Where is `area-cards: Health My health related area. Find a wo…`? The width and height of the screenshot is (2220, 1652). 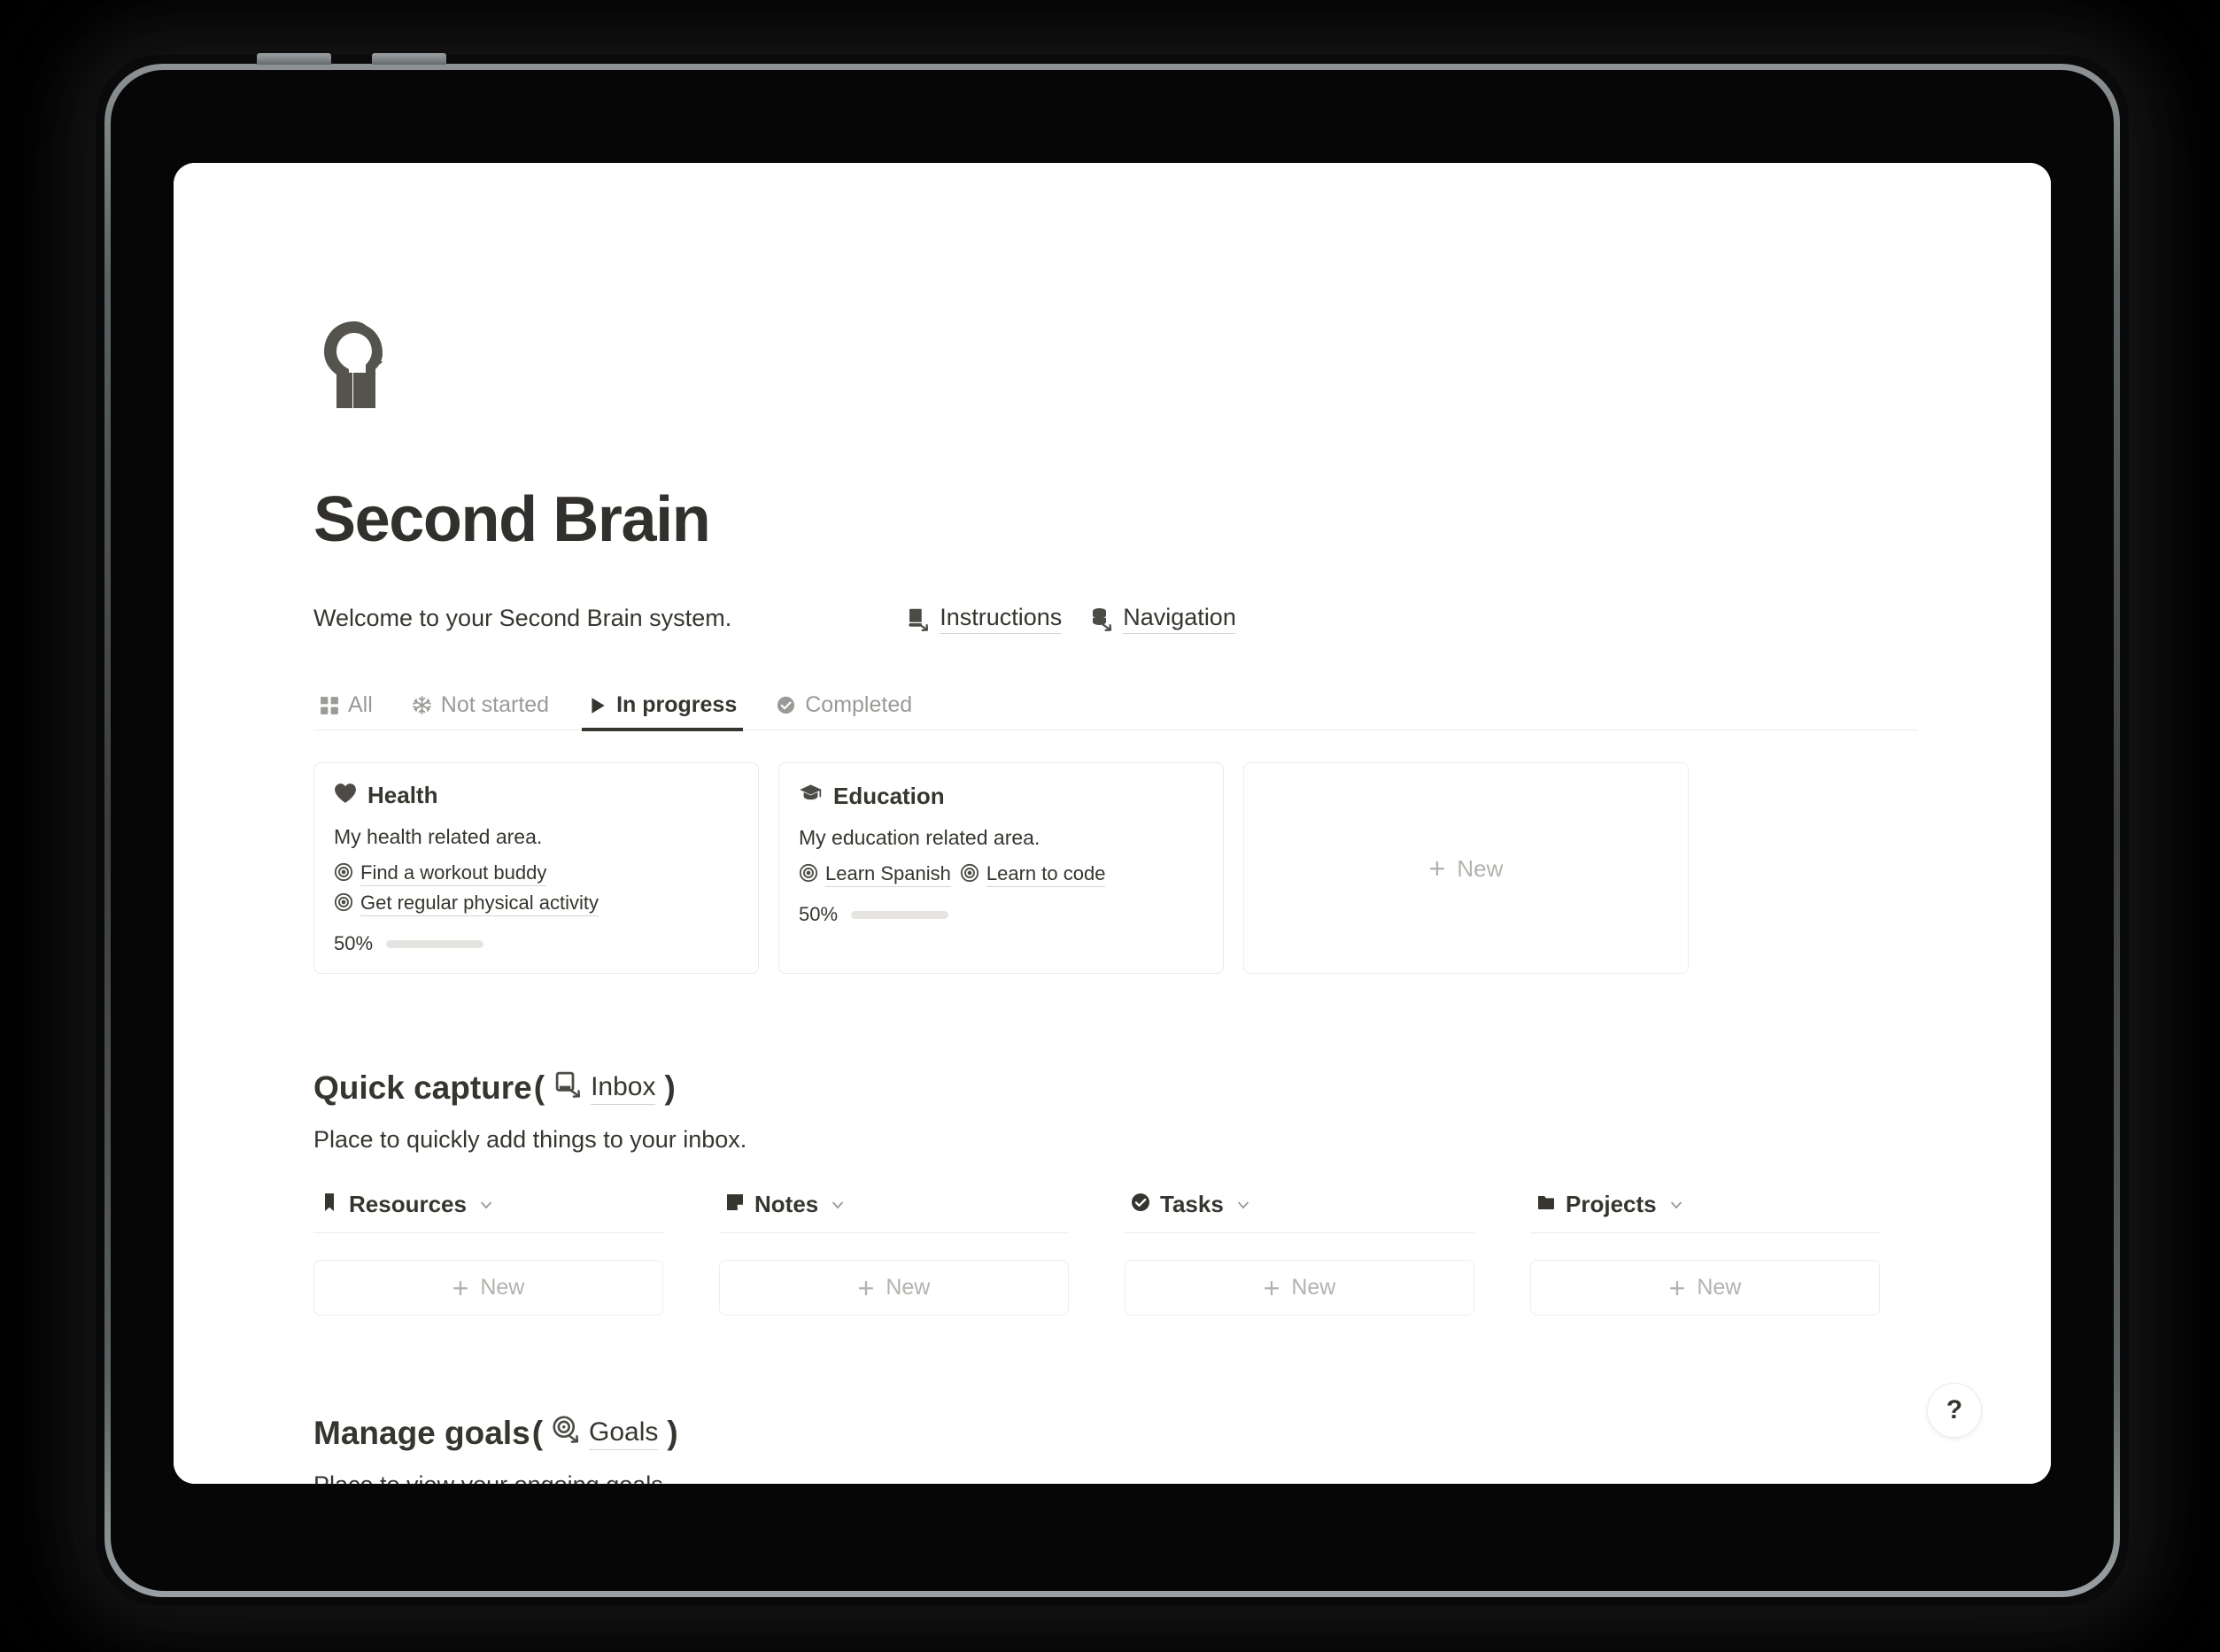 area-cards: Health My health related area. Find a wo… is located at coordinates (1117, 868).